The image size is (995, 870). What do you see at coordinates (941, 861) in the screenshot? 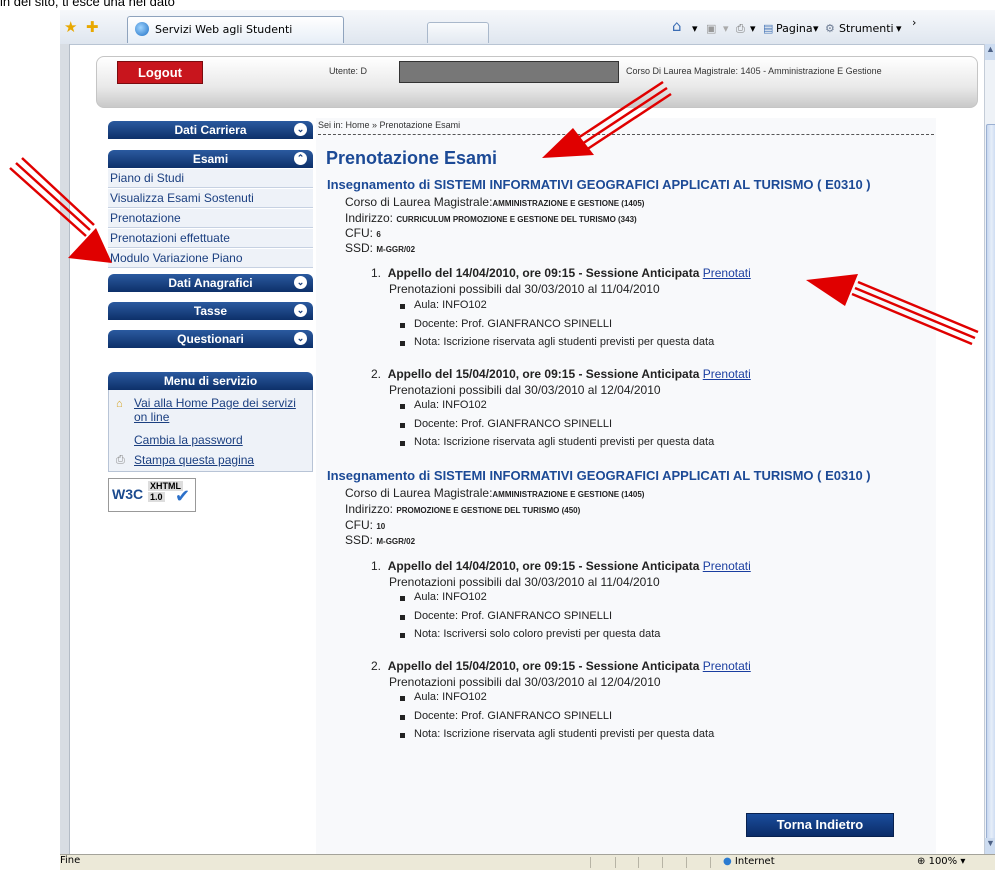
I see `zoom-control: ⊕ 100% ▾` at bounding box center [941, 861].